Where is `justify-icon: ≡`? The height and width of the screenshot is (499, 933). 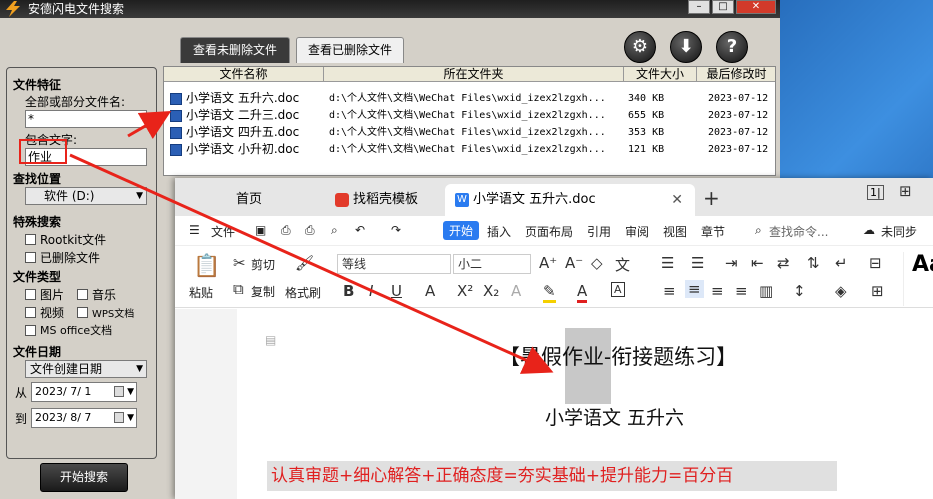 justify-icon: ≡ is located at coordinates (741, 291).